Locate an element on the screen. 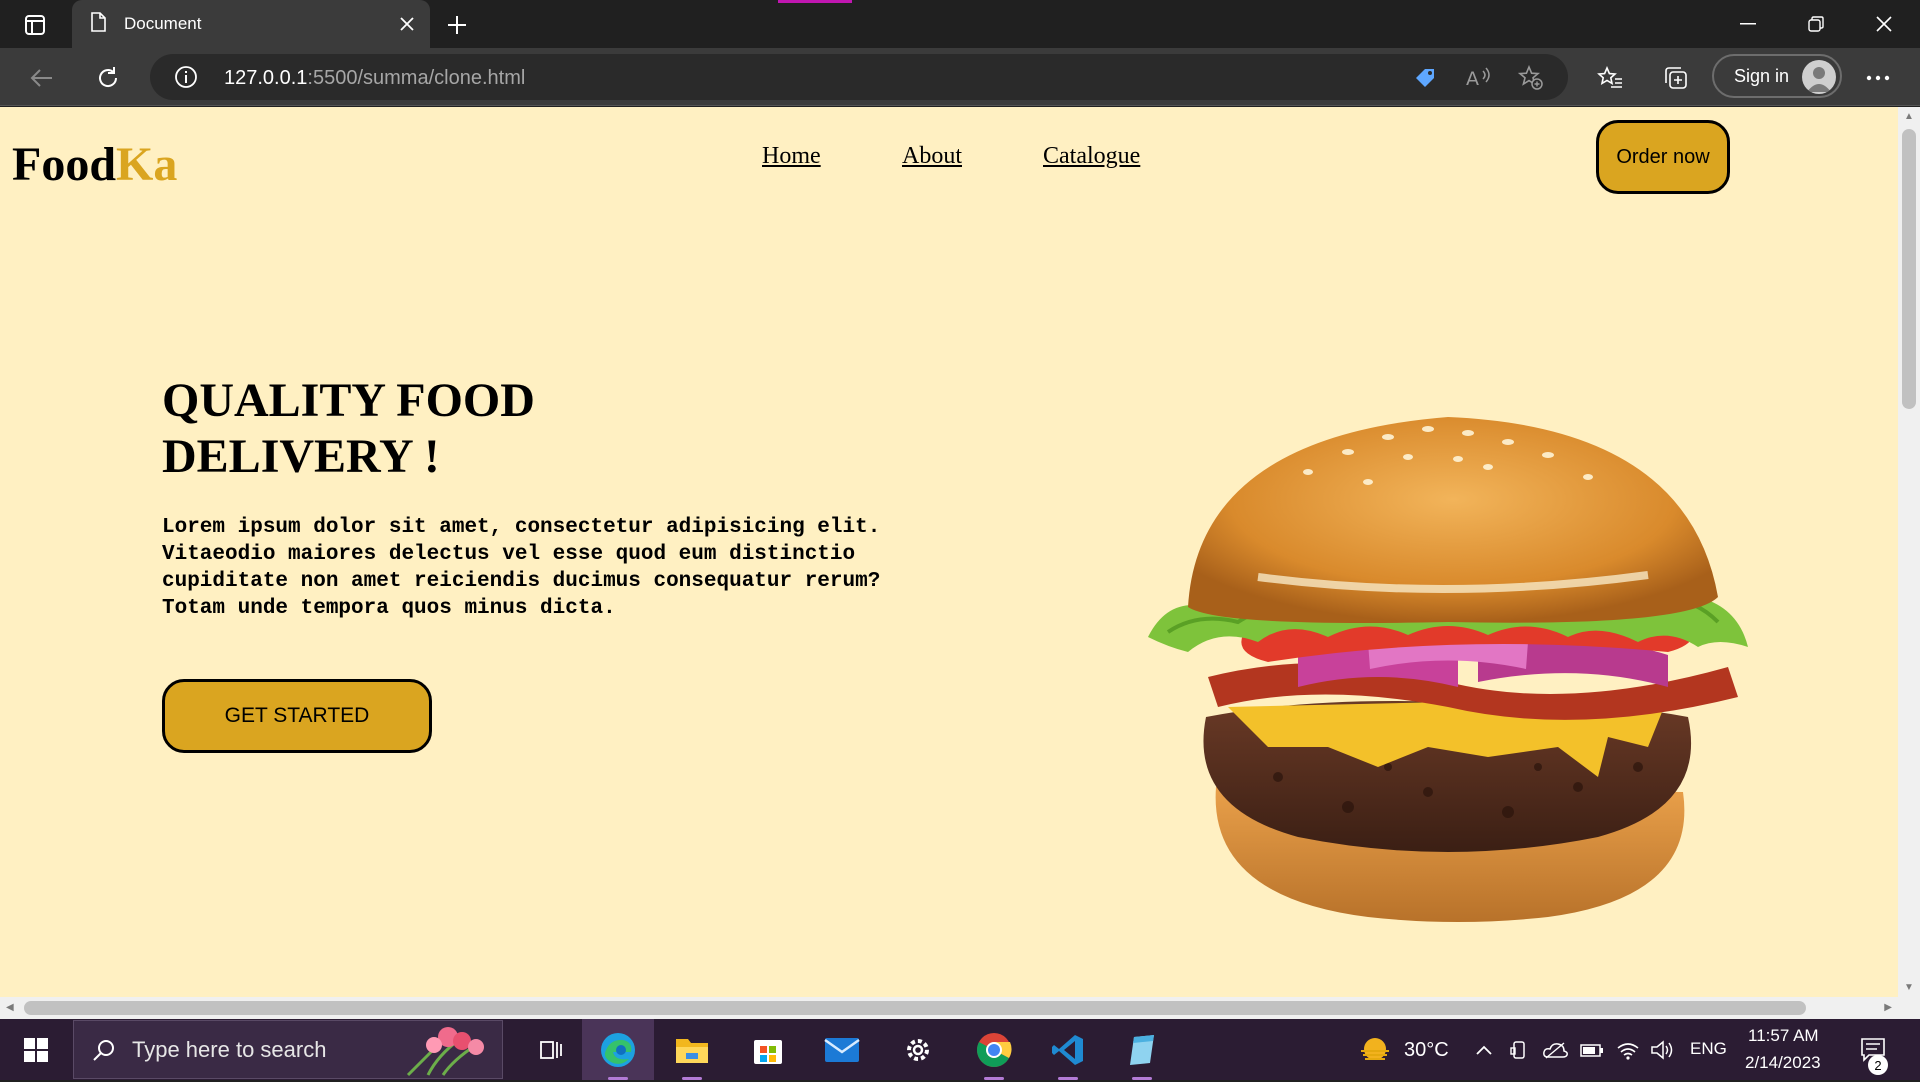  svg-text: A is located at coordinates (1472, 79).